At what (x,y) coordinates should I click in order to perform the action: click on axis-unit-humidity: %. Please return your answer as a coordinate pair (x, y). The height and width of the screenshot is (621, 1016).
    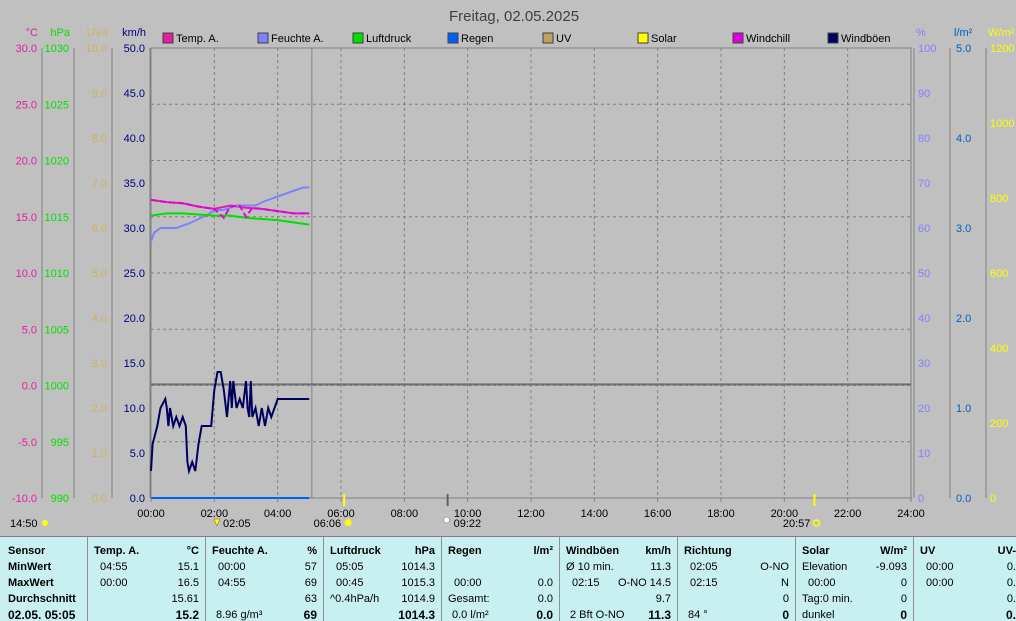
    Looking at the image, I should click on (921, 33).